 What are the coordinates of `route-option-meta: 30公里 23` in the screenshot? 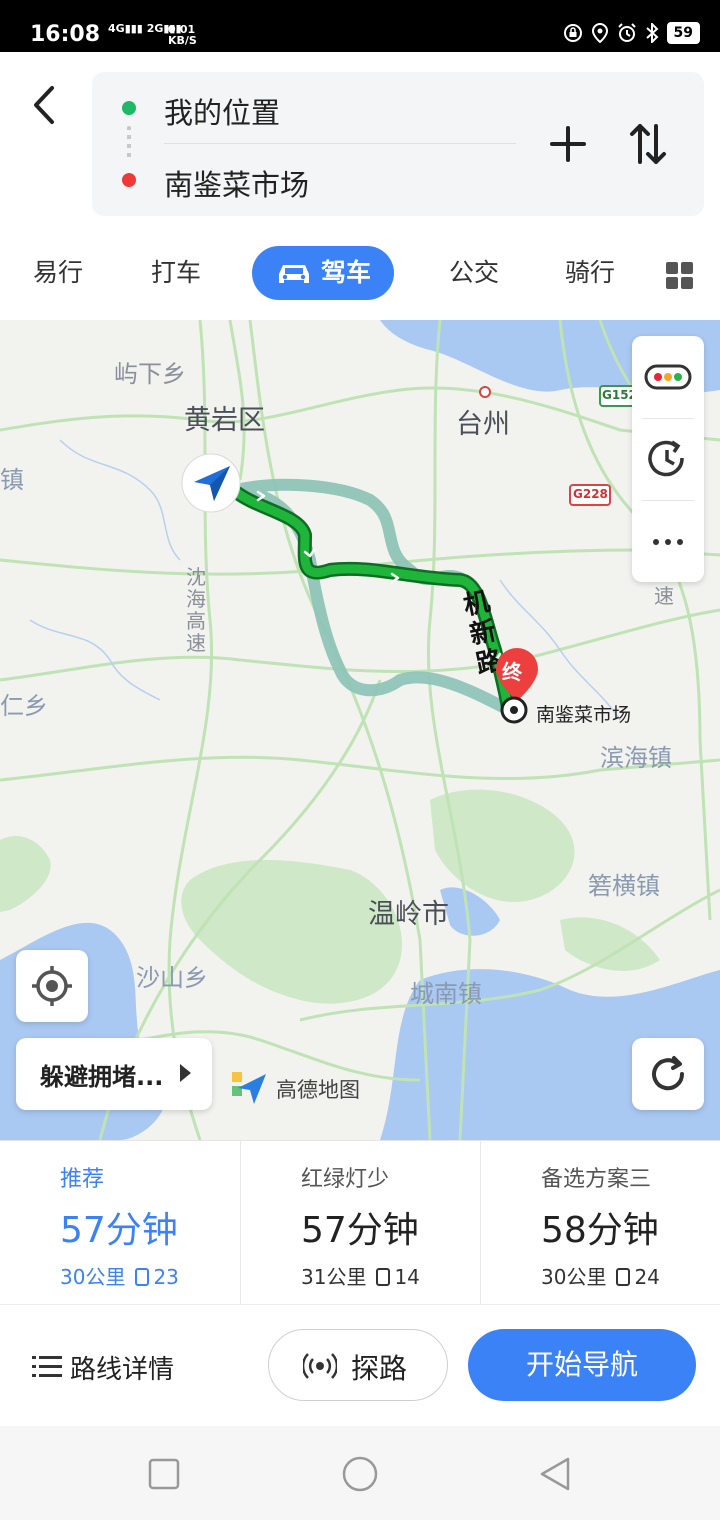 It's located at (119, 1275).